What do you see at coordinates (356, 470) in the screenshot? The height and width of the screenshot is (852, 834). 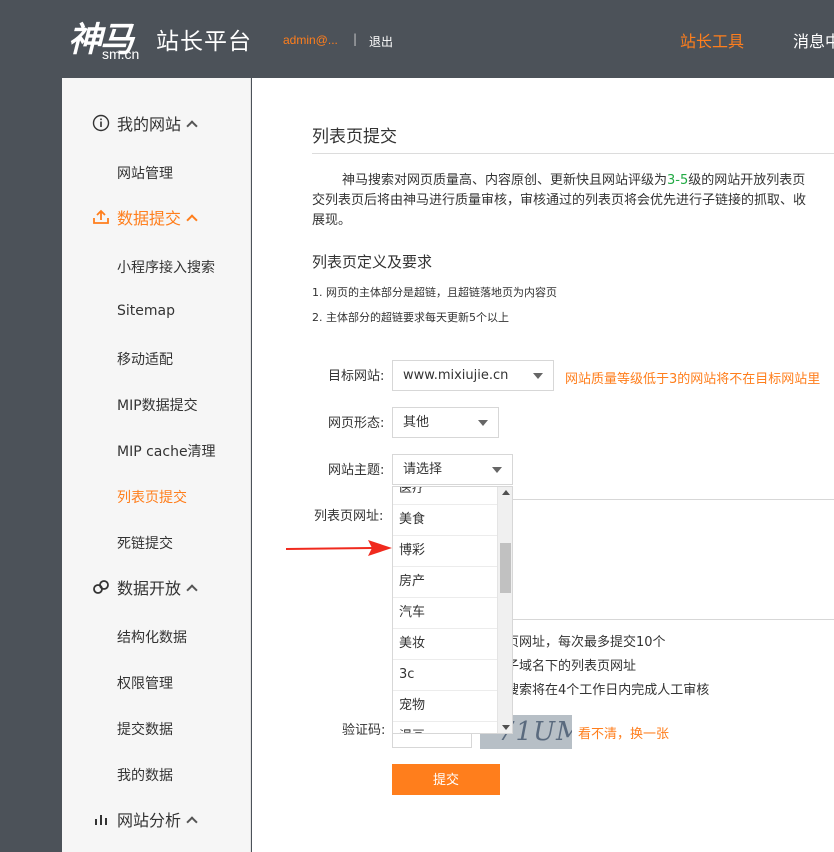 I see `site-theme-label: 网站主题:` at bounding box center [356, 470].